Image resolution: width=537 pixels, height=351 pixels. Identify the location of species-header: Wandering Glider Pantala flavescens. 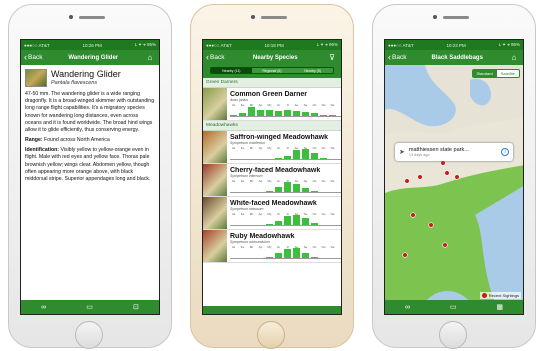
(90, 78).